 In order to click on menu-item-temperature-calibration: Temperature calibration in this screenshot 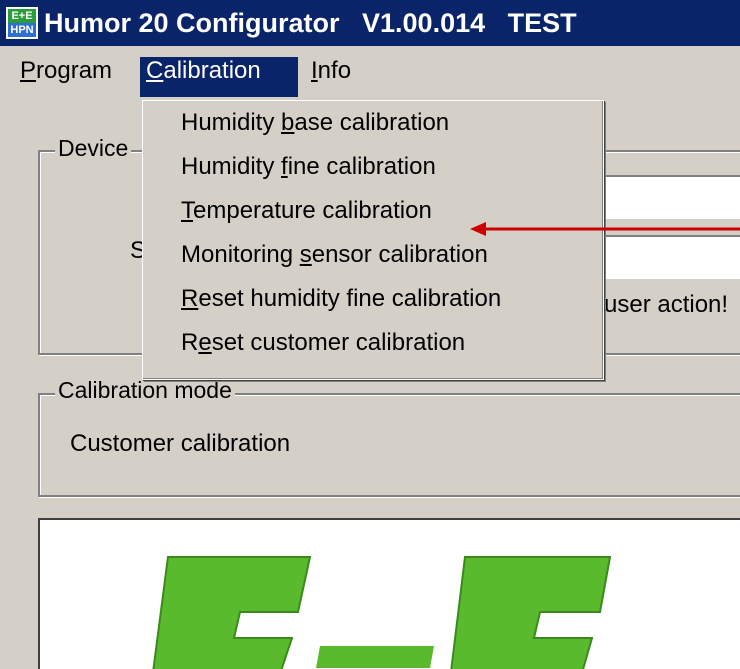, I will do `click(373, 219)`.